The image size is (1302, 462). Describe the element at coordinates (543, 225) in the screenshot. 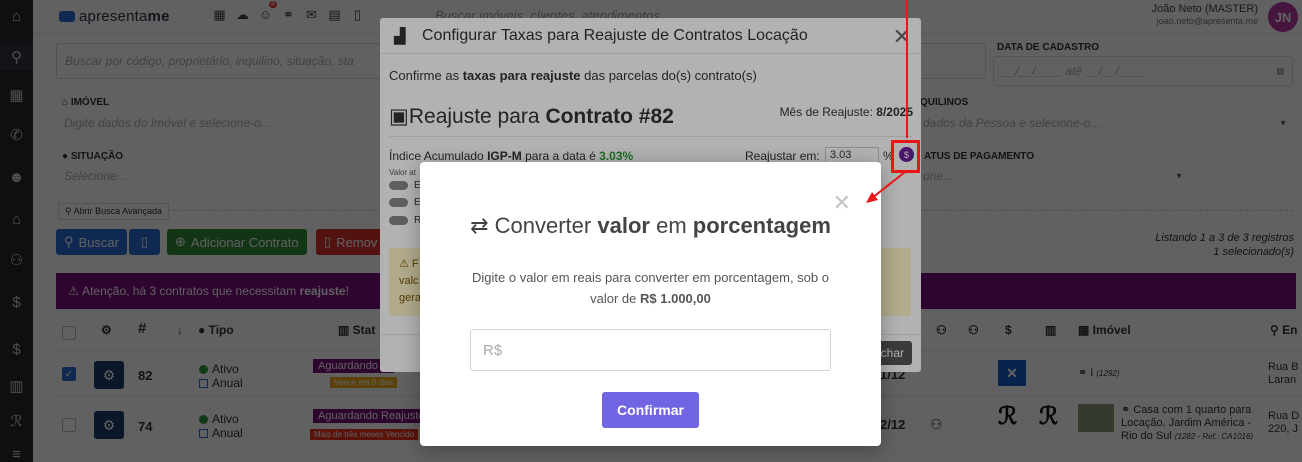

I see `title-prefix: Converter` at that location.